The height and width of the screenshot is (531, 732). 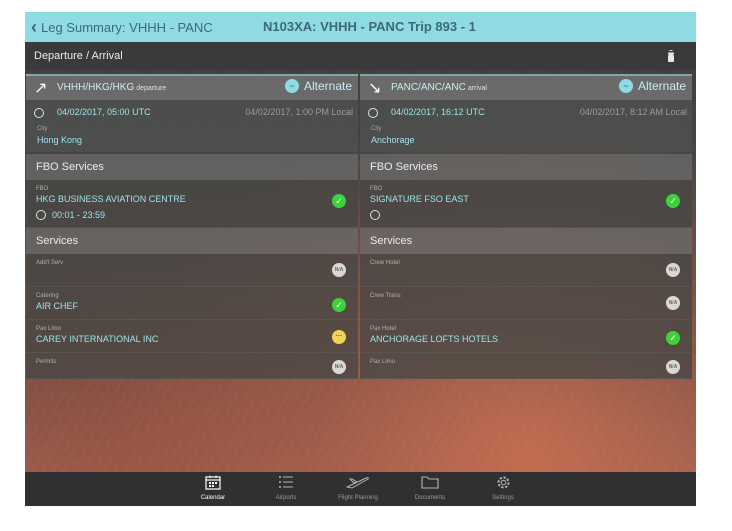 What do you see at coordinates (127, 27) in the screenshot?
I see `back-button-label: Leg Summary: VHHH - PANC` at bounding box center [127, 27].